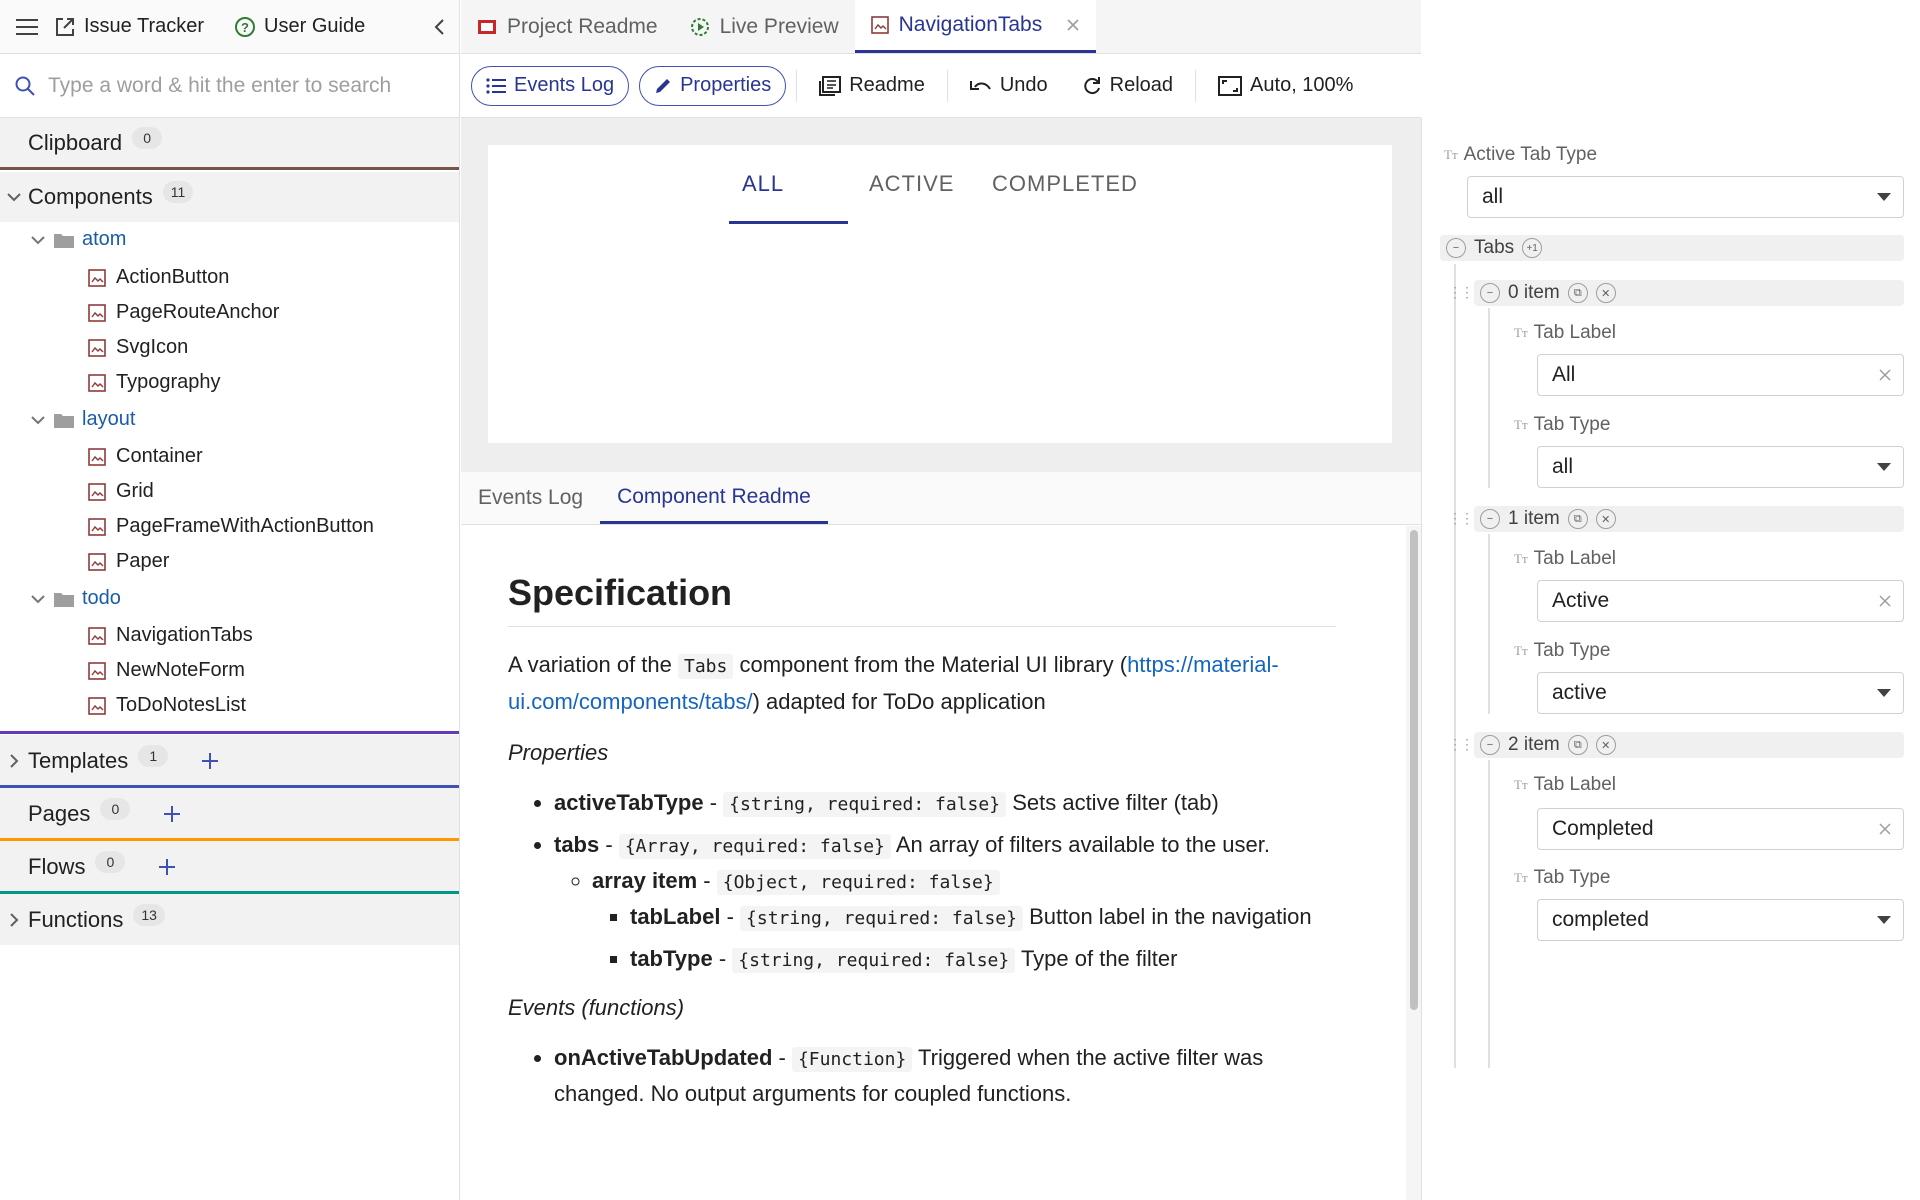  Describe the element at coordinates (129, 26) in the screenshot. I see `issue-tracker-link: Issue Tracker` at that location.